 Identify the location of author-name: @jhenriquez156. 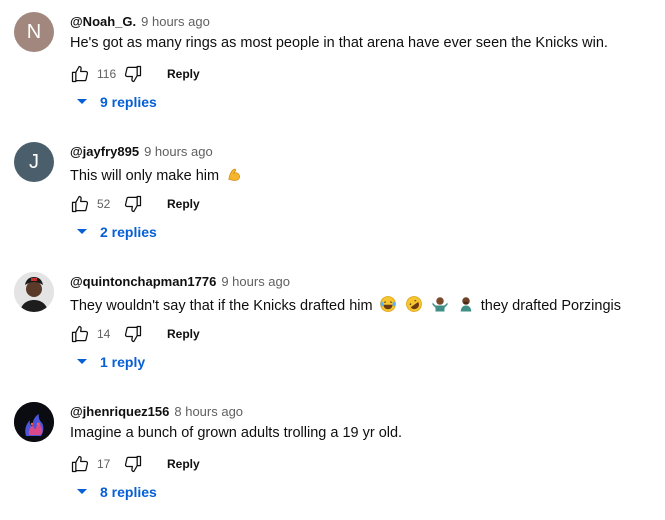
(119, 411).